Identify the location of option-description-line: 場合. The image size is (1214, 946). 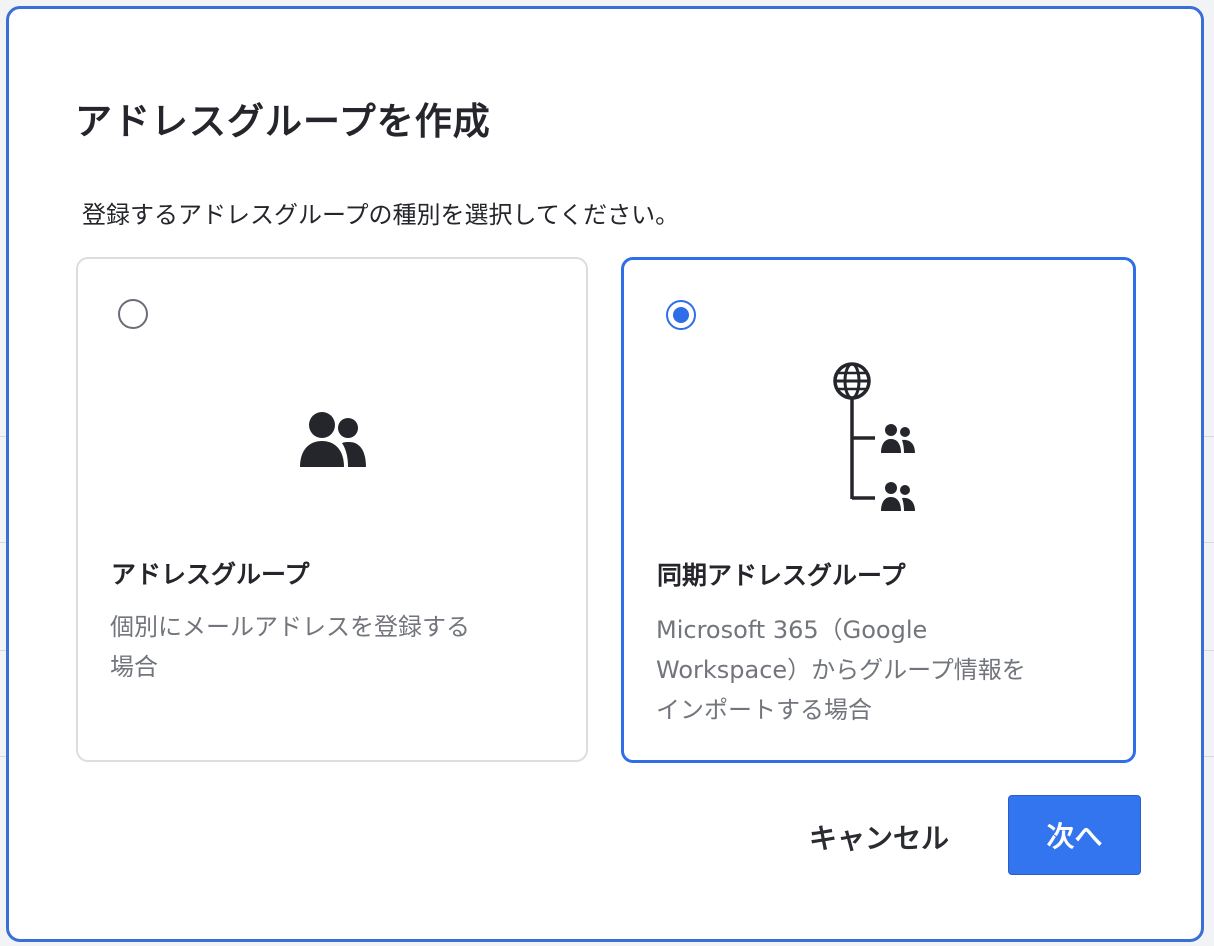
(134, 667).